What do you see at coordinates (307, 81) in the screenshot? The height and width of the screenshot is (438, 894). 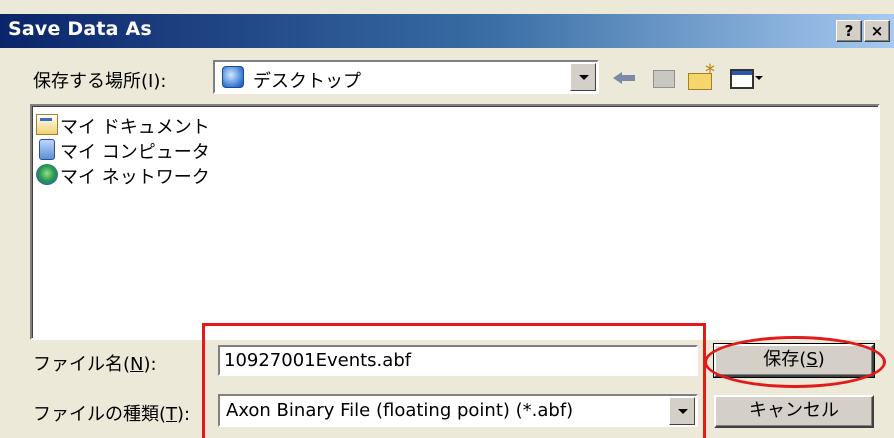 I see `save-location-value: デスクトップ` at bounding box center [307, 81].